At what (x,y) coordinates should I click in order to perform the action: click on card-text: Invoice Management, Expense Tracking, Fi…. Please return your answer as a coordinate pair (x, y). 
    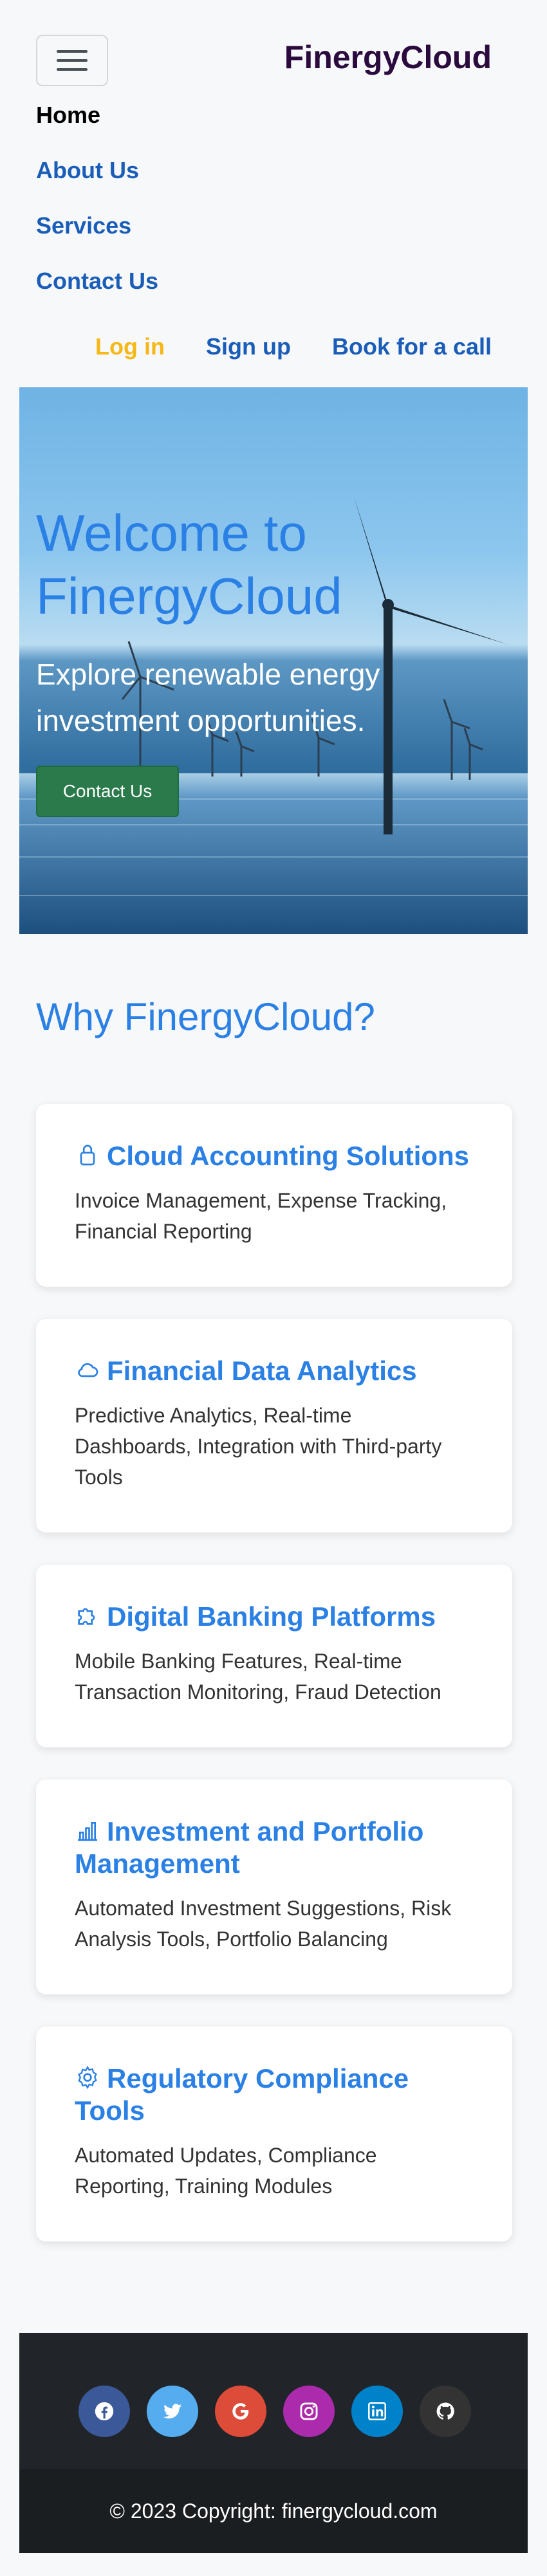
    Looking at the image, I should click on (261, 1216).